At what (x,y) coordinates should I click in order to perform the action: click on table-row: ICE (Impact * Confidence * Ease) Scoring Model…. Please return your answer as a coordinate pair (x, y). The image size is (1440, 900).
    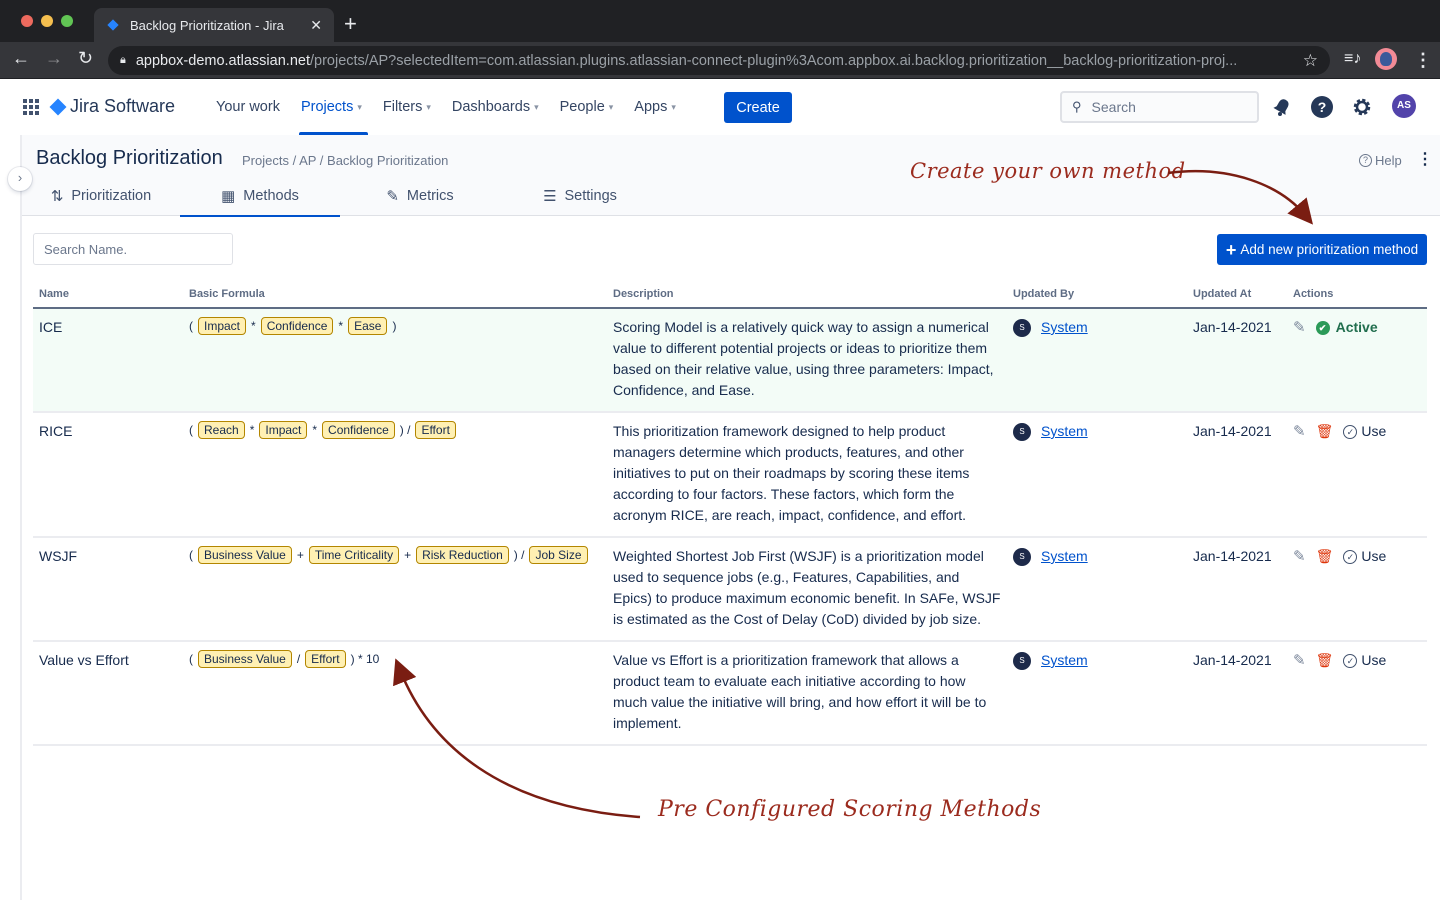
    Looking at the image, I should click on (730, 360).